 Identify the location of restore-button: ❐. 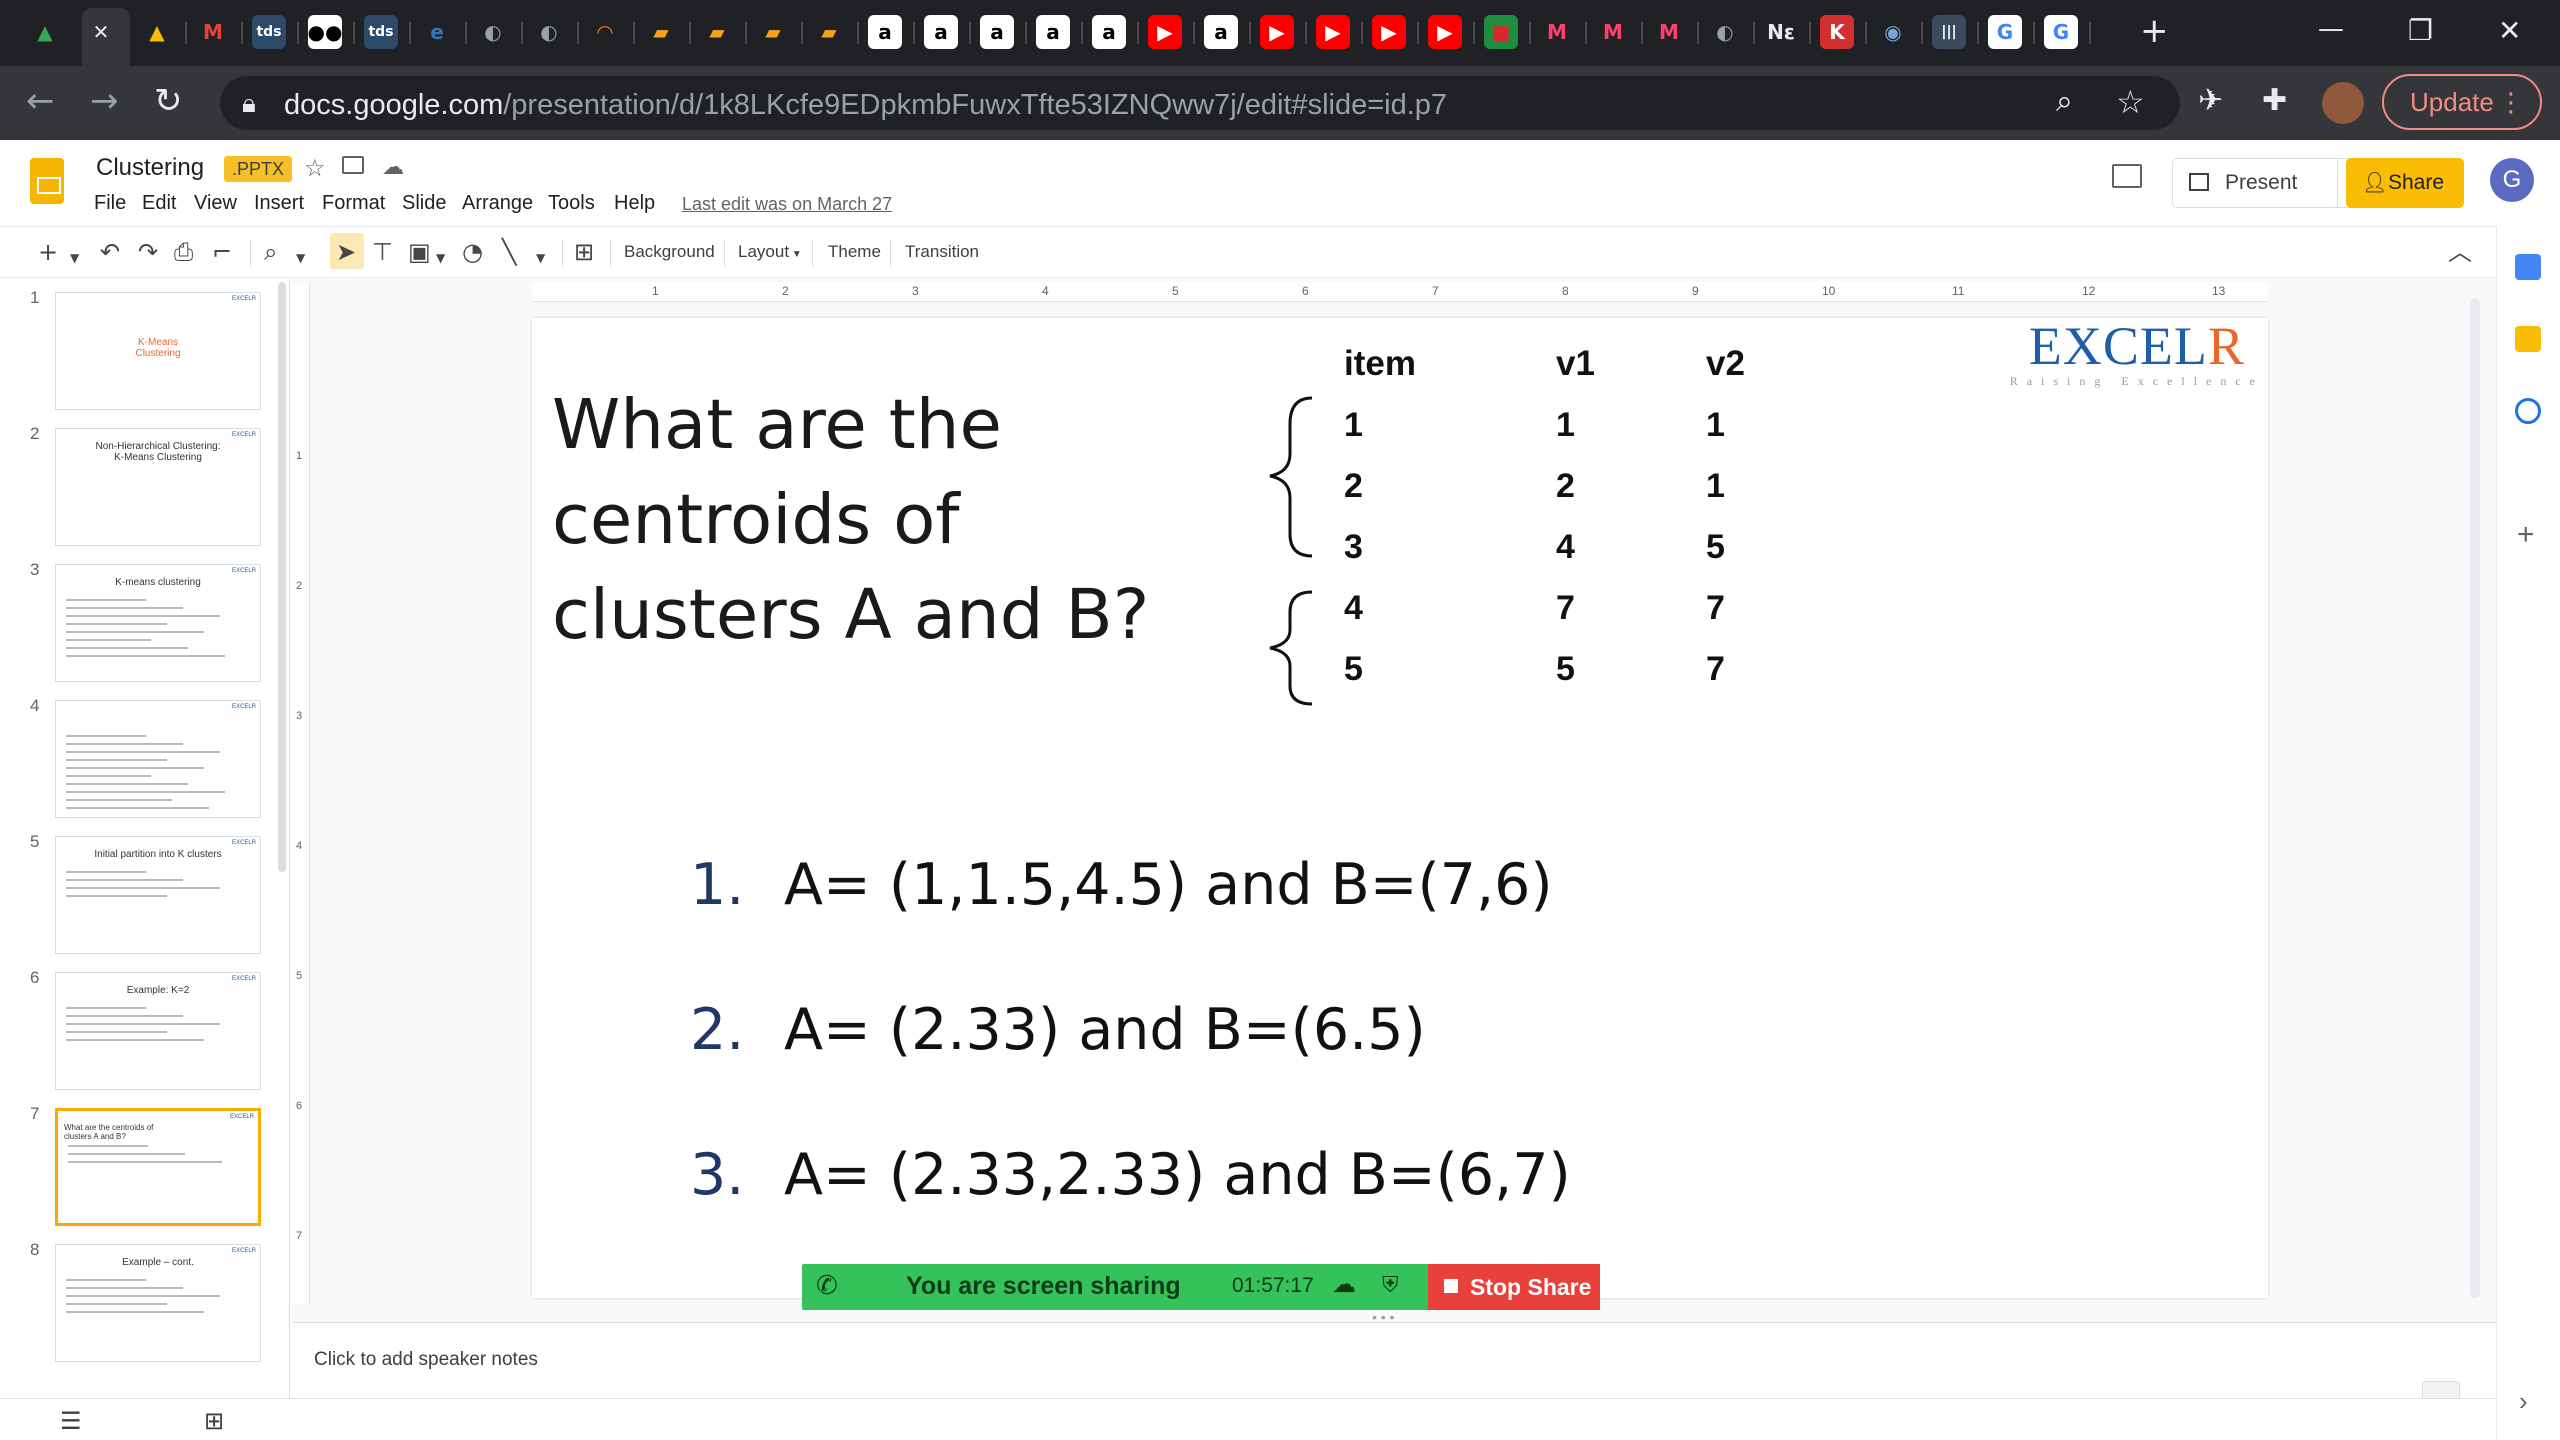
(2420, 31).